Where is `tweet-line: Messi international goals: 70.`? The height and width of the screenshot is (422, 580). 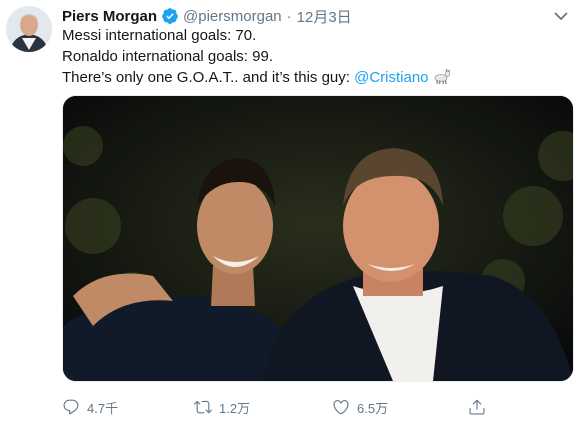 tweet-line: Messi international goals: 70. is located at coordinates (159, 35).